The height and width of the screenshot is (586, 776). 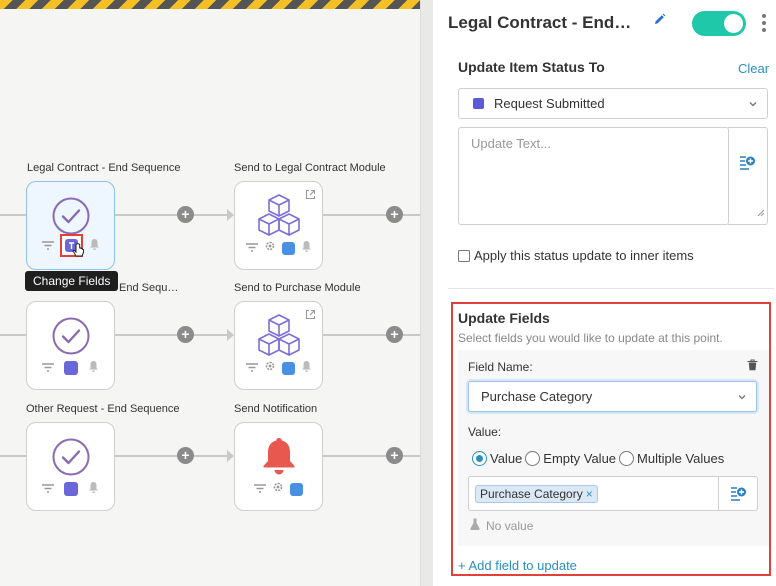 I want to click on field-tag: Purchase Category ×, so click(x=536, y=494).